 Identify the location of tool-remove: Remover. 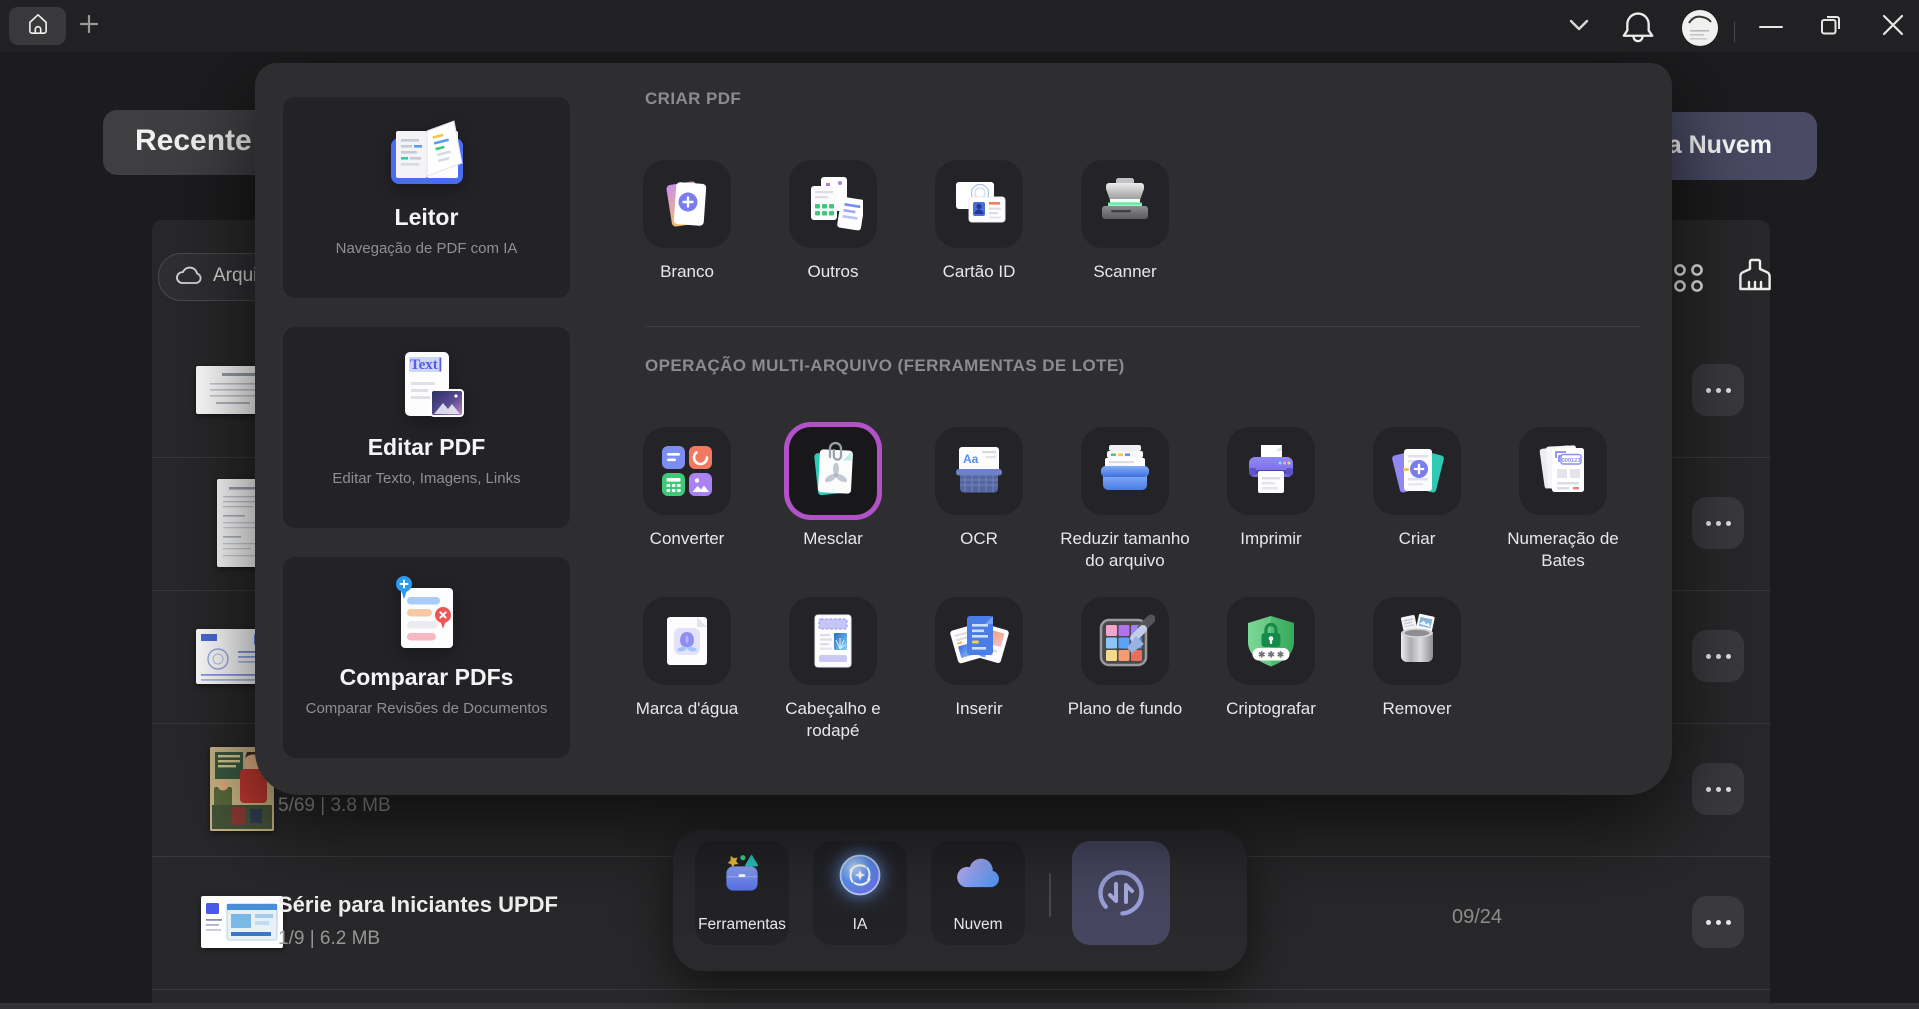
(1417, 658).